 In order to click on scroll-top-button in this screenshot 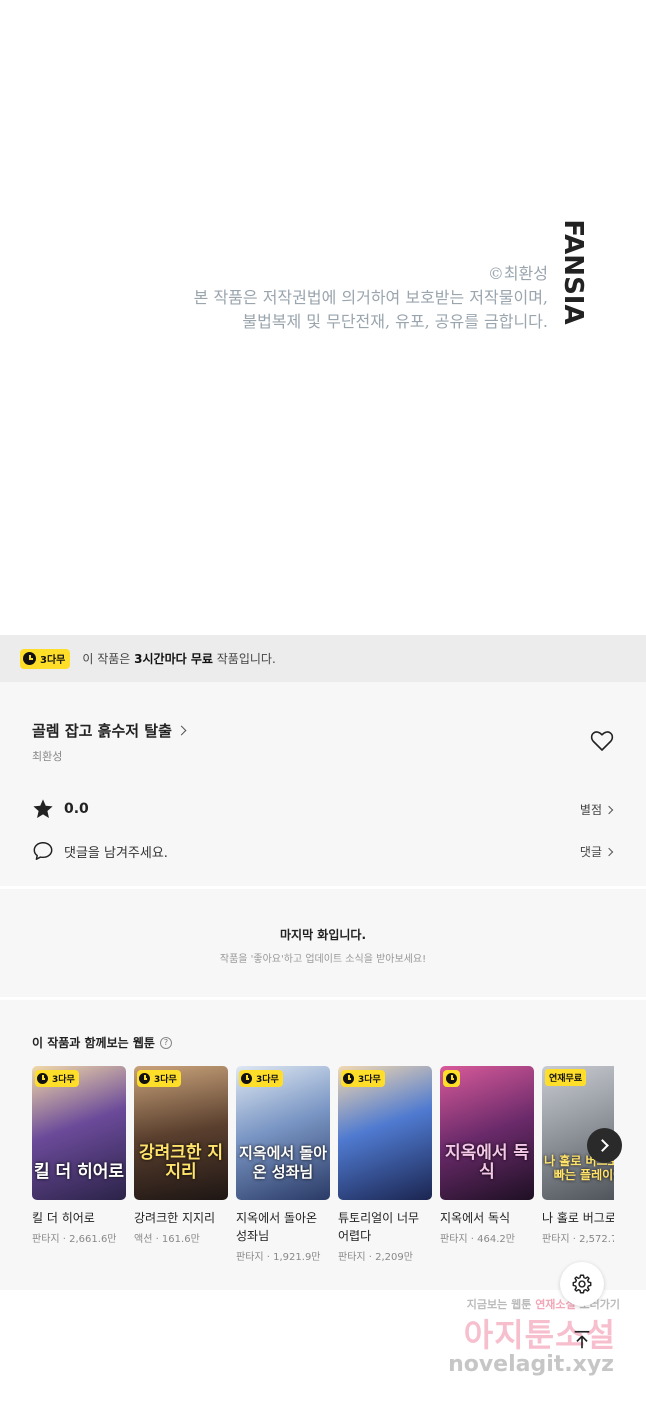, I will do `click(582, 1340)`.